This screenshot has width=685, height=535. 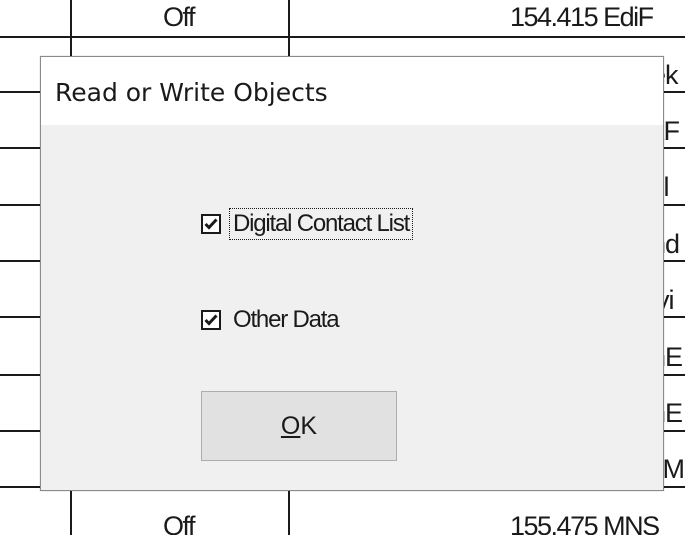 I want to click on other-data-label: Other Data, so click(x=285, y=320).